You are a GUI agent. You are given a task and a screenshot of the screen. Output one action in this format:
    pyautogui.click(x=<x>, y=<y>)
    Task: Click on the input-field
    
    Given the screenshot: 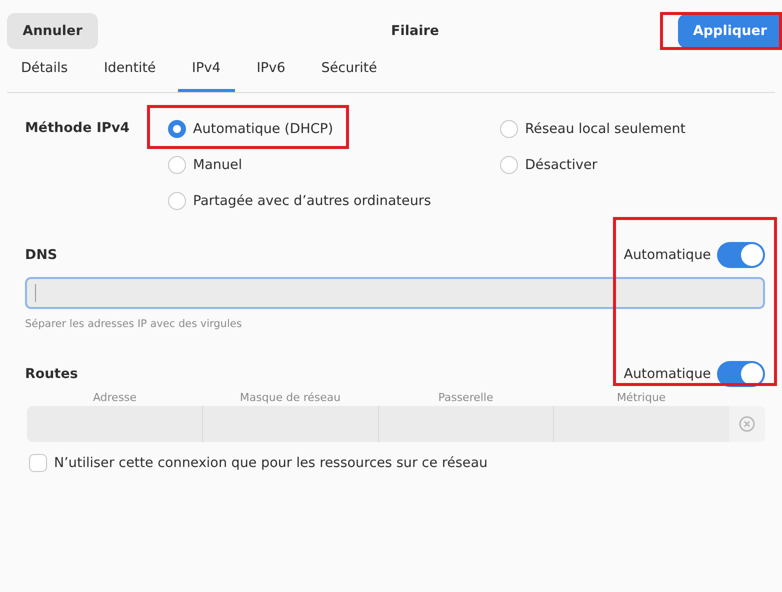 What is the action you would take?
    pyautogui.click(x=395, y=293)
    